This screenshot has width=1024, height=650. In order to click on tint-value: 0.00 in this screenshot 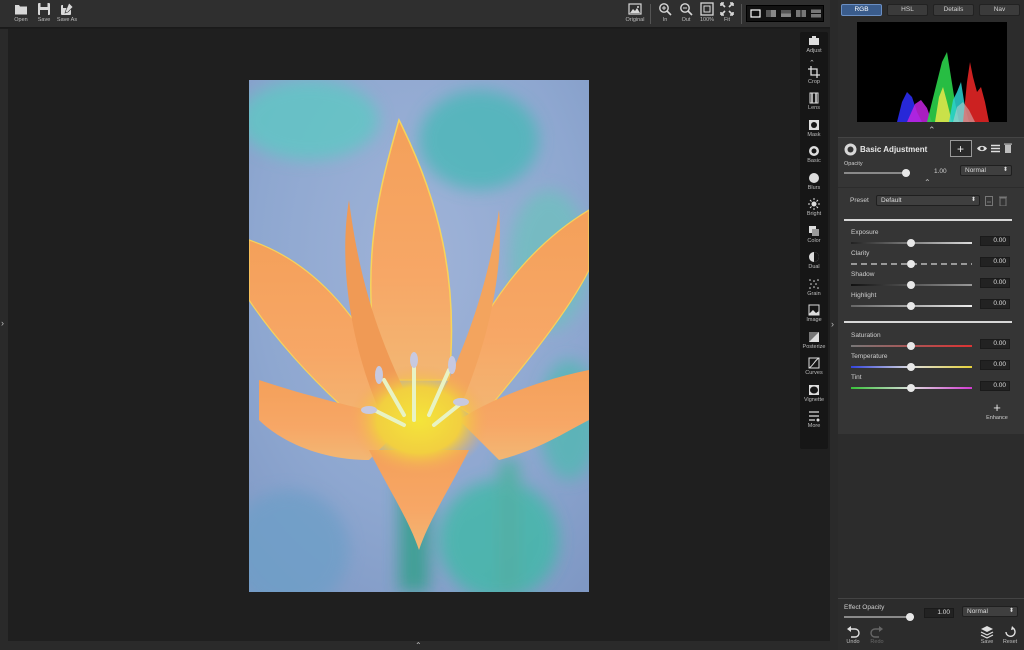, I will do `click(995, 386)`.